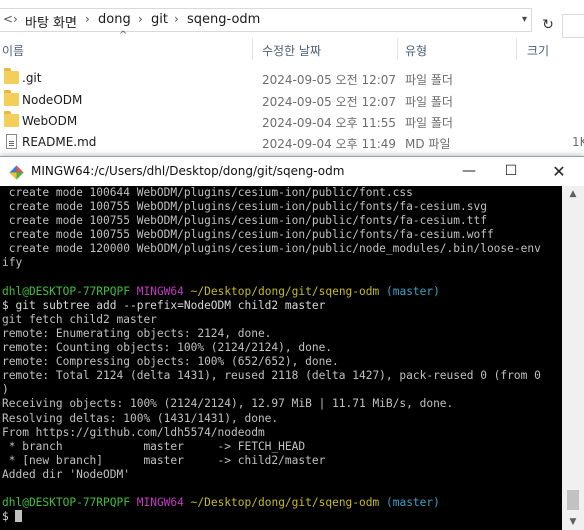 The image size is (584, 530). Describe the element at coordinates (573, 522) in the screenshot. I see `scroll-down-icon: ▼` at that location.